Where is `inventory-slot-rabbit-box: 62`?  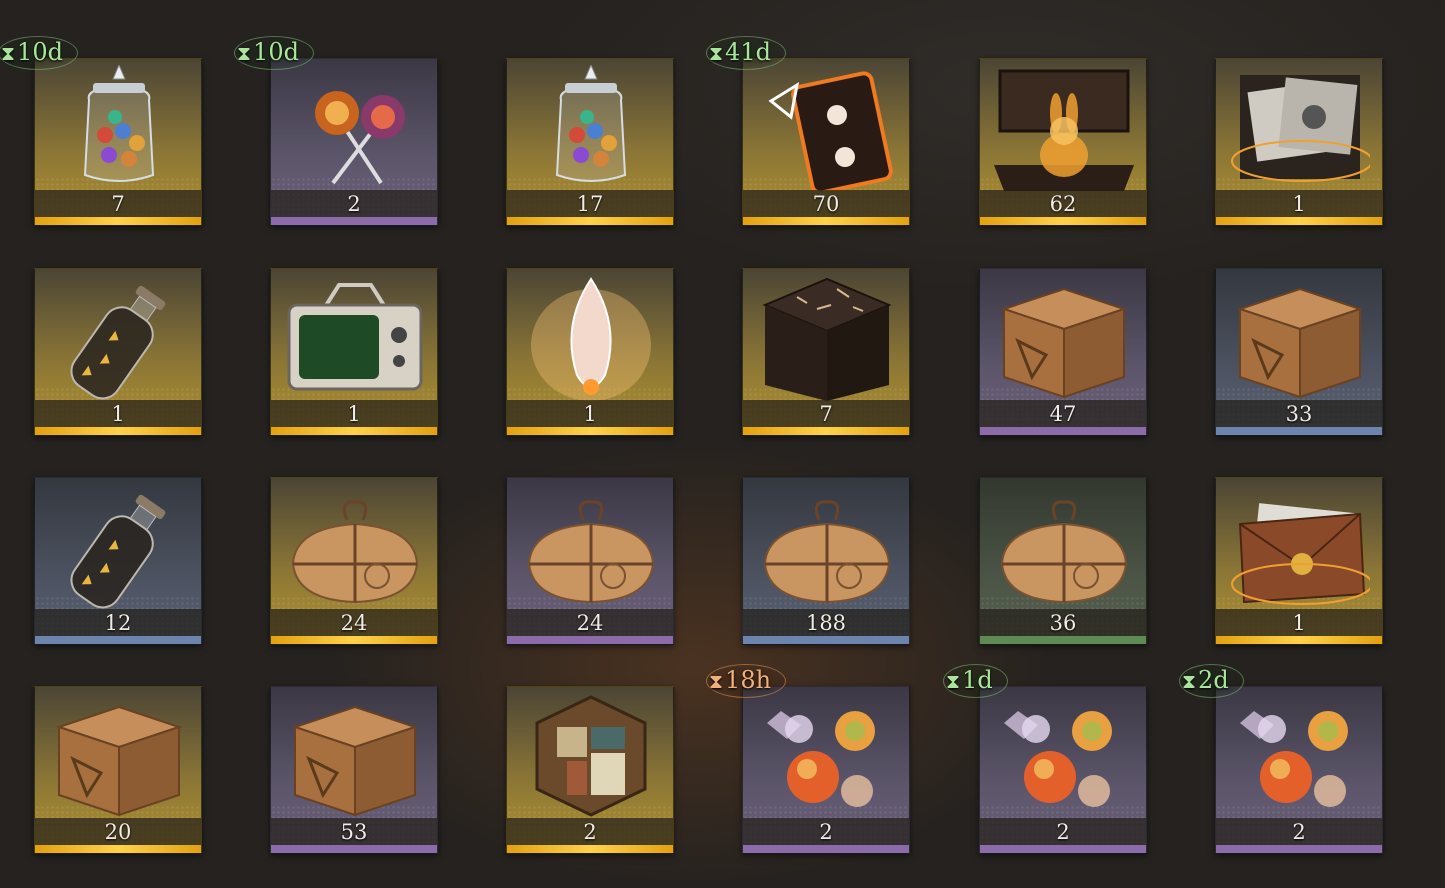
inventory-slot-rabbit-box: 62 is located at coordinates (1063, 142).